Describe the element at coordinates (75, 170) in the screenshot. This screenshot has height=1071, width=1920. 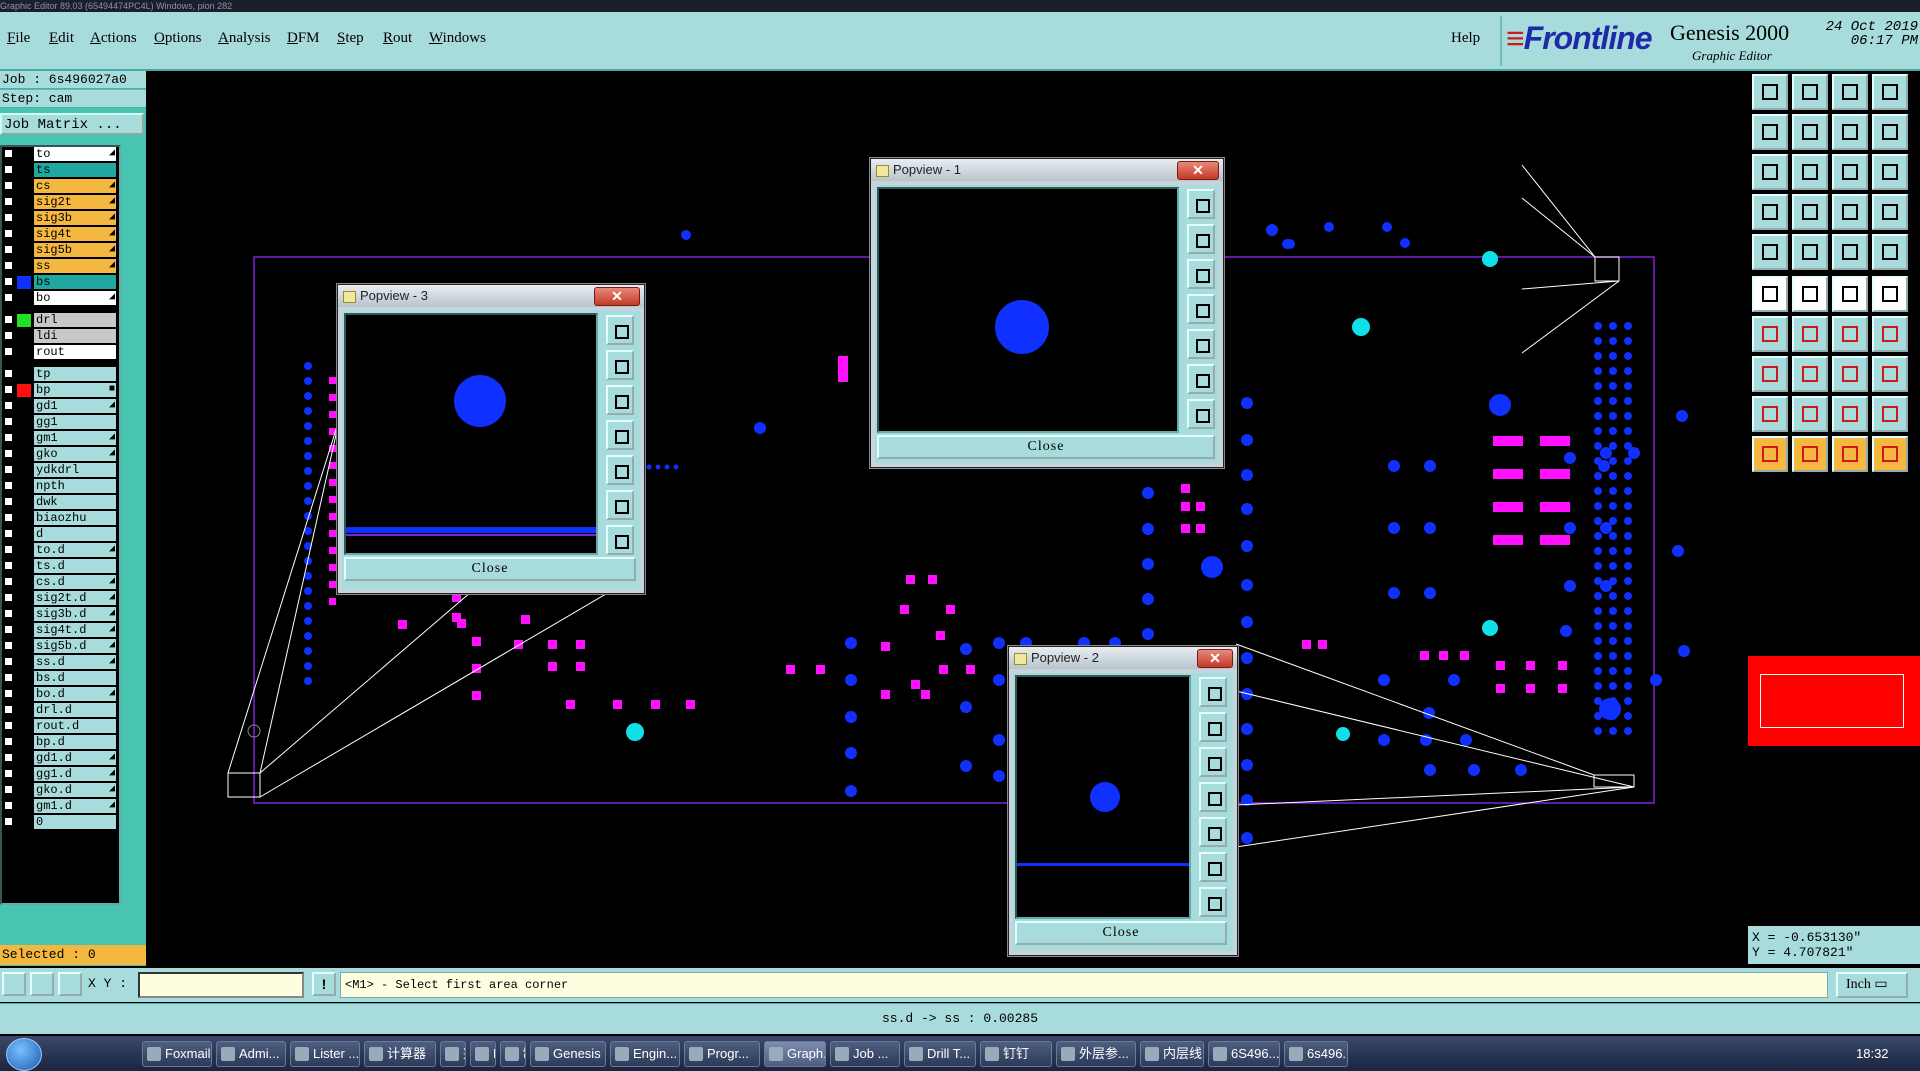
I see `layer-name: ts` at that location.